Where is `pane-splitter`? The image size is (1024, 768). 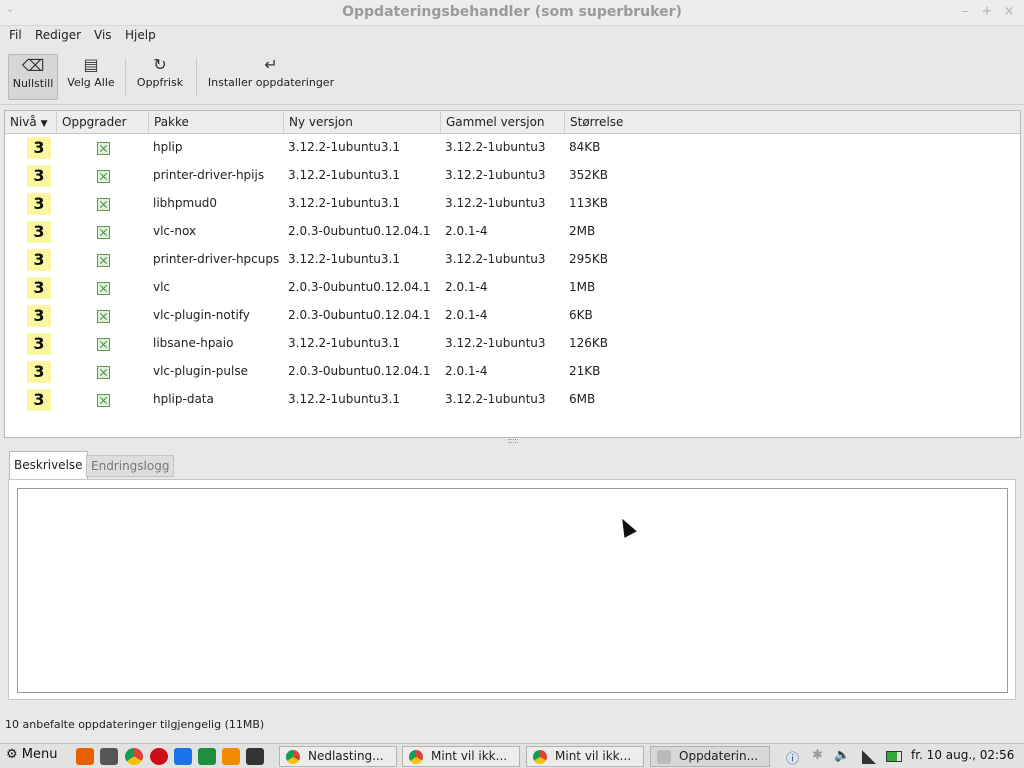 pane-splitter is located at coordinates (513, 441).